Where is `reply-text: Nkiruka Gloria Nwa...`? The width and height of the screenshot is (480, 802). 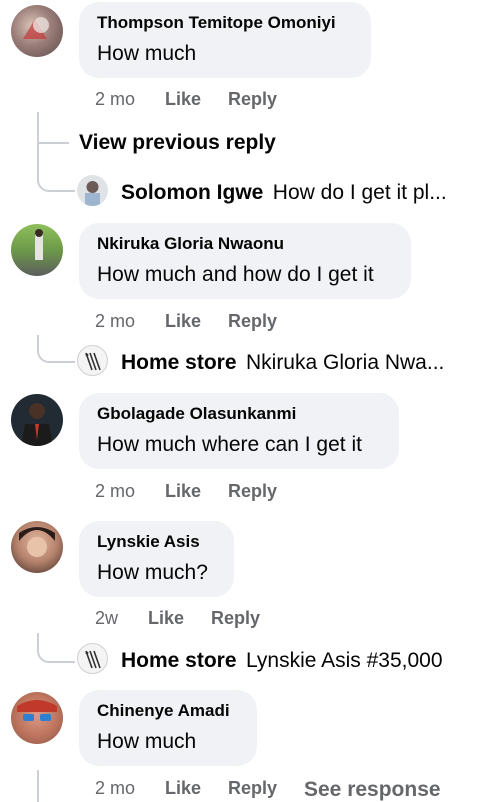 reply-text: Nkiruka Gloria Nwa... is located at coordinates (345, 362).